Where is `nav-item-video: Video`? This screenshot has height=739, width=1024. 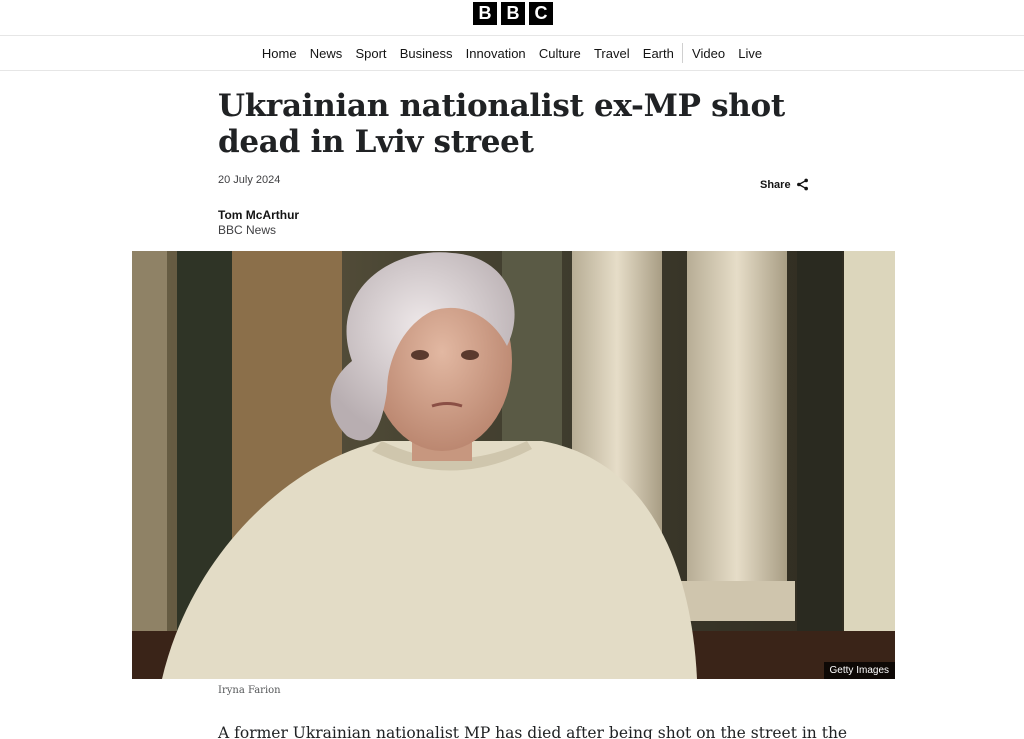 nav-item-video: Video is located at coordinates (708, 53).